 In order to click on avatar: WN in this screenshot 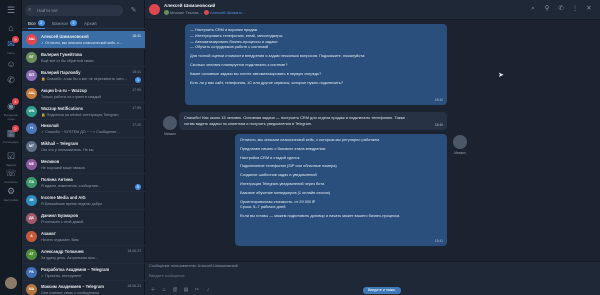, I will do `click(31, 111)`.